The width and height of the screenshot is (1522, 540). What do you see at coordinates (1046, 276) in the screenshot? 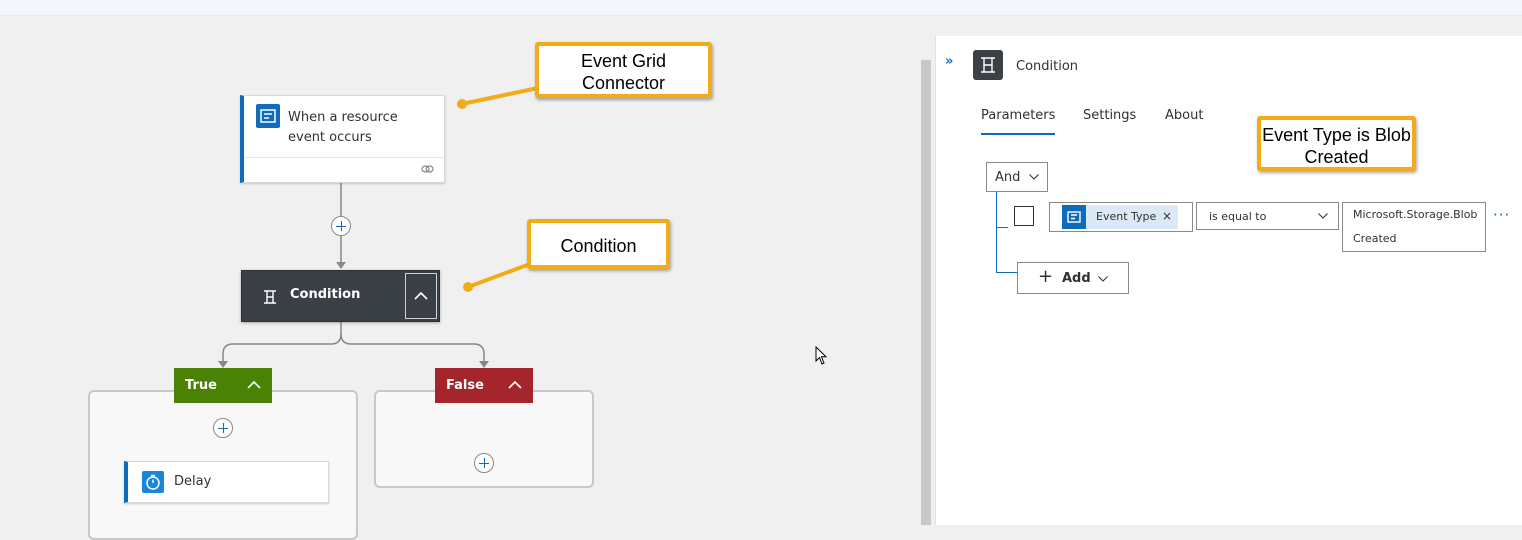
I see `plus-icon: +` at bounding box center [1046, 276].